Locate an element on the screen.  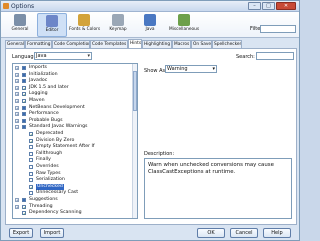
category-fonts-colors: Fonts & Colors is located at coordinates (84, 25).